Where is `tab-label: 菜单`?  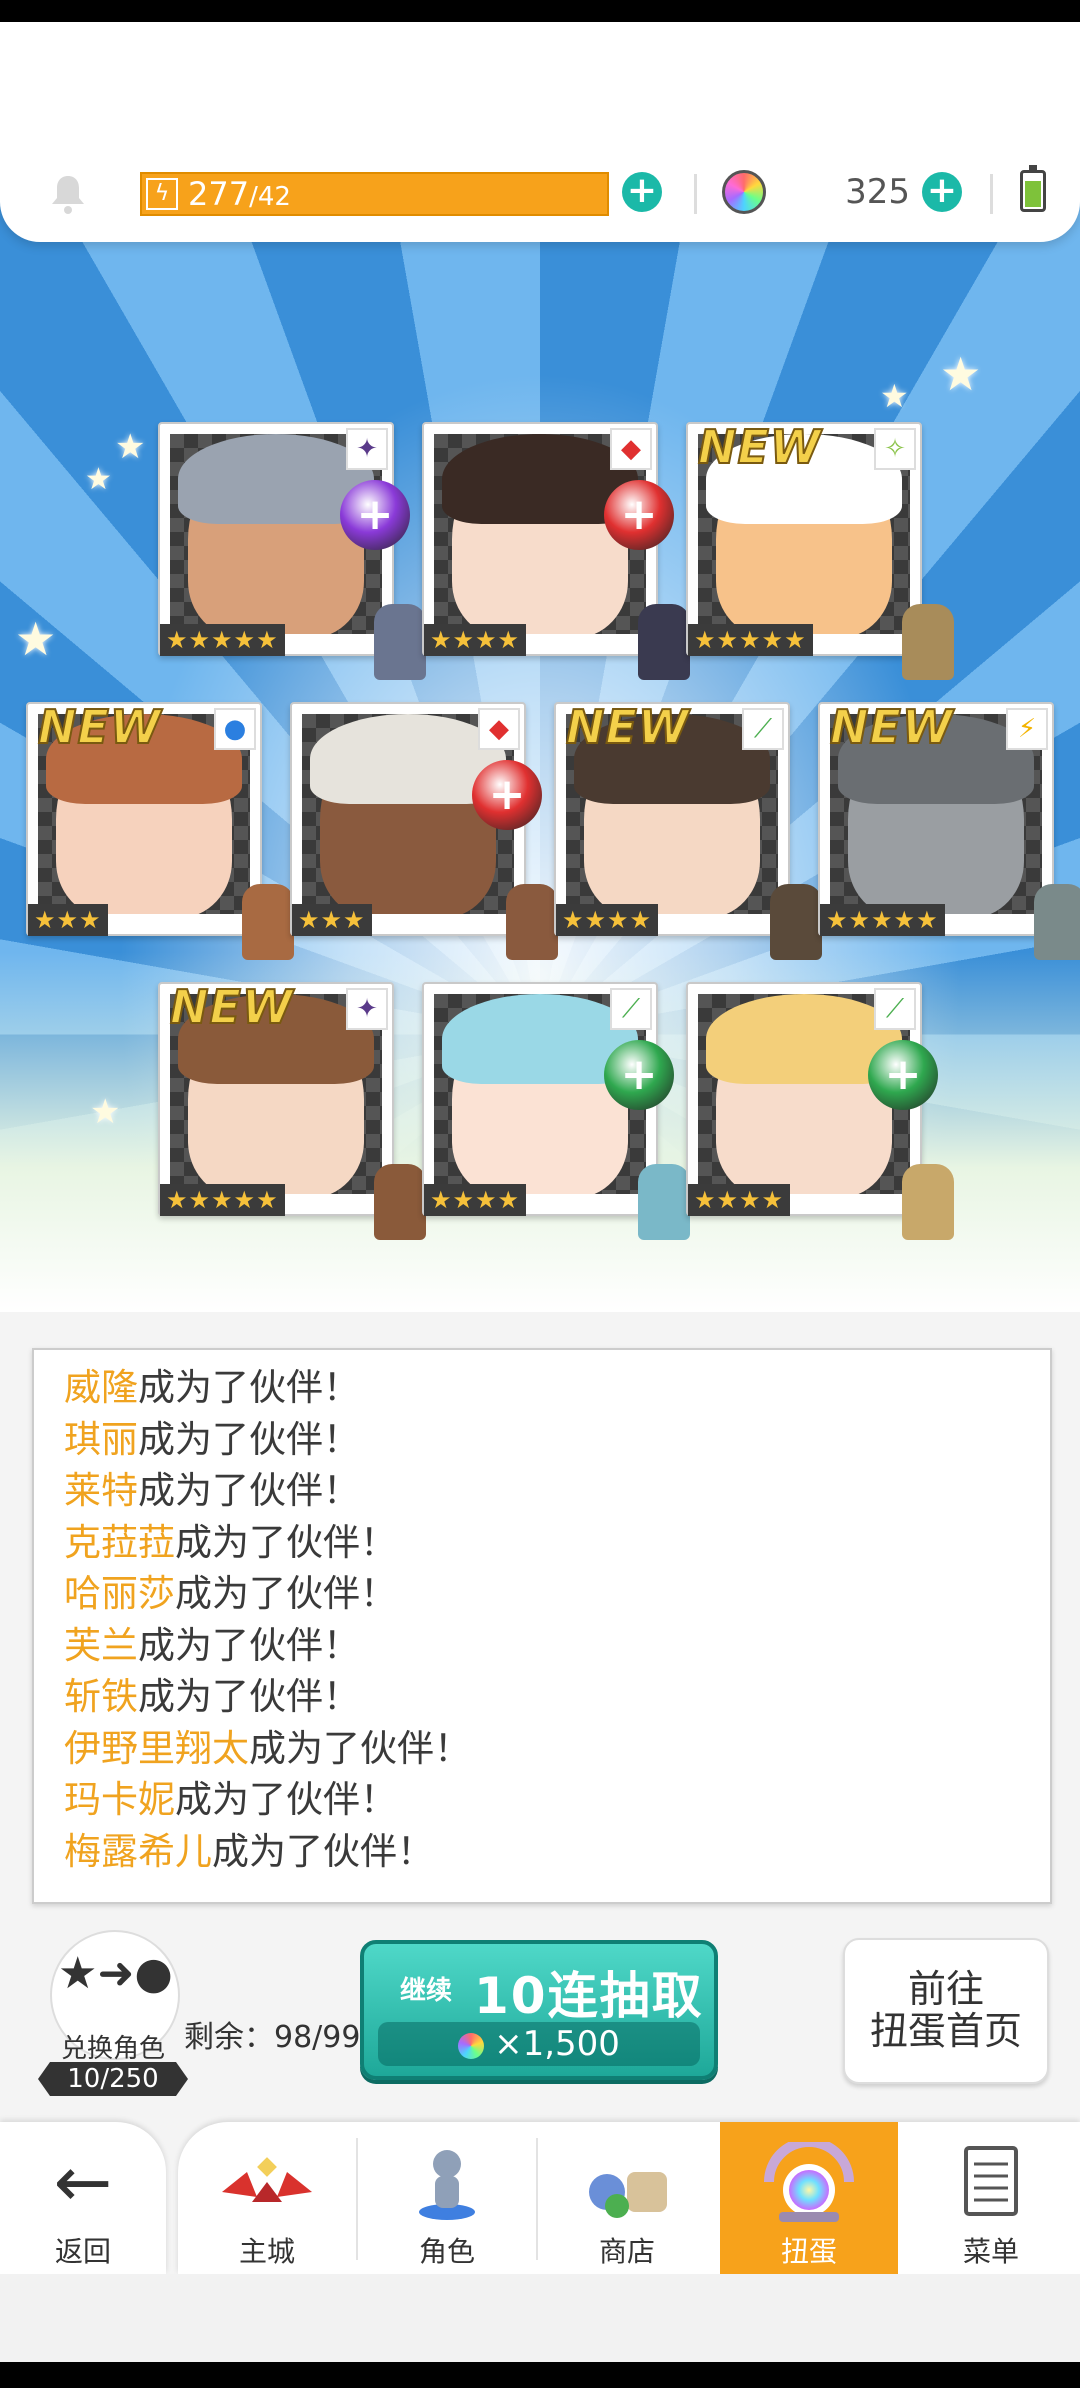
tab-label: 菜单 is located at coordinates (990, 2251).